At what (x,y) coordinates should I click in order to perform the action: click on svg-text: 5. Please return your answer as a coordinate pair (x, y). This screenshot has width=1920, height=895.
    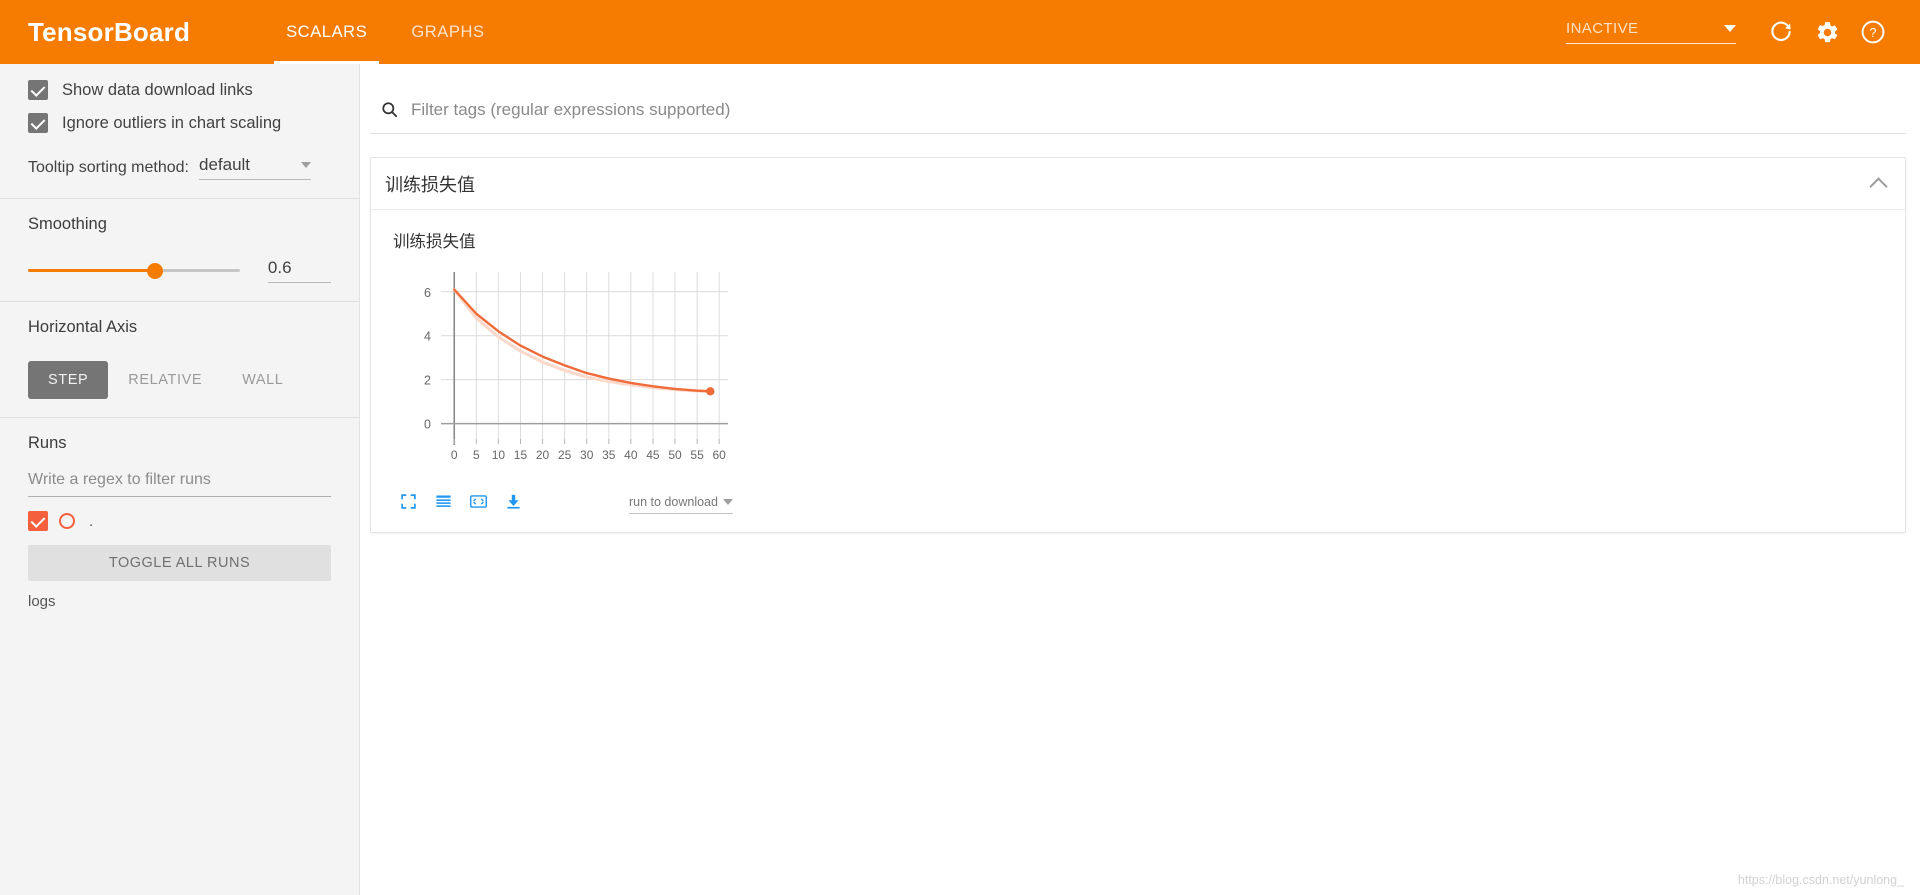
    Looking at the image, I should click on (476, 455).